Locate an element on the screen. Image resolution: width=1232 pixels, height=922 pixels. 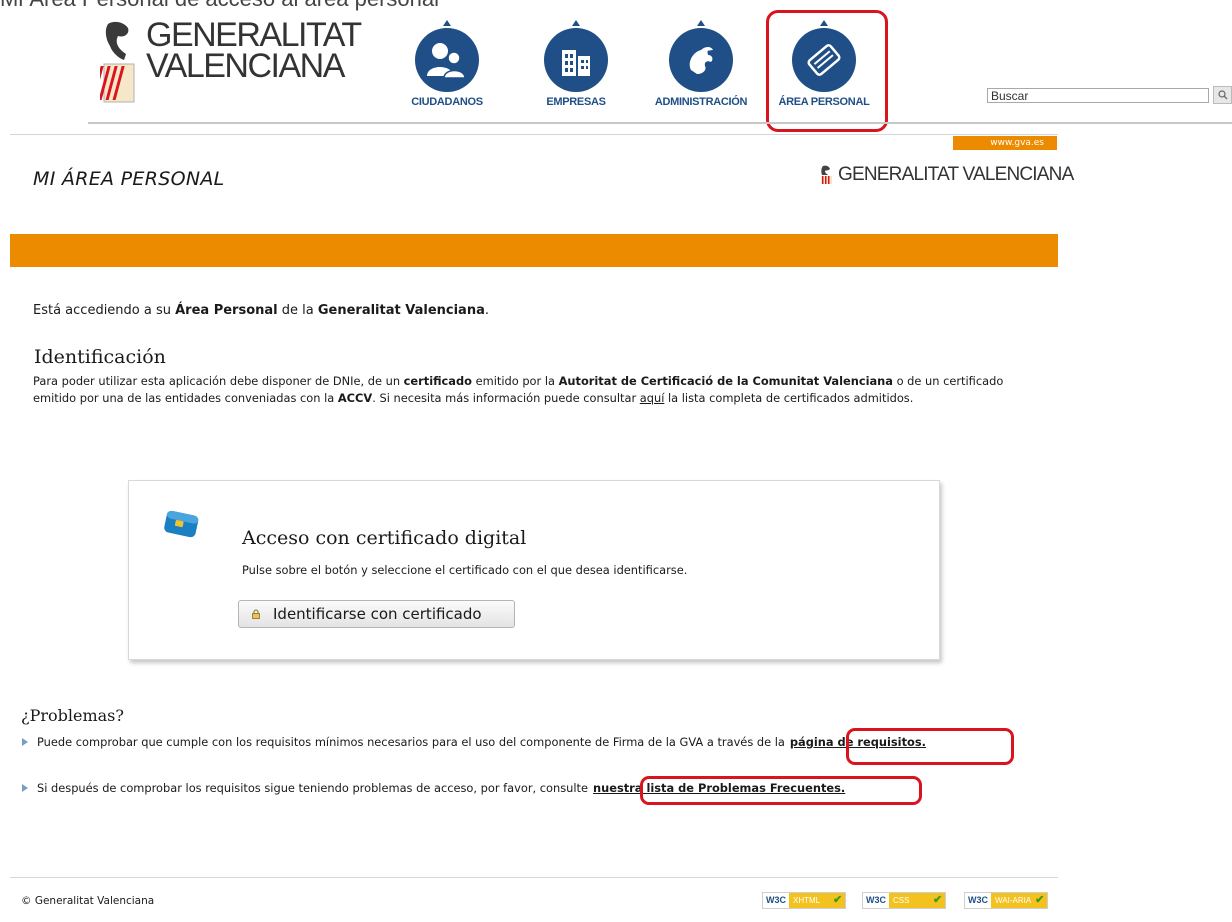
content-top-rule is located at coordinates (534, 134).